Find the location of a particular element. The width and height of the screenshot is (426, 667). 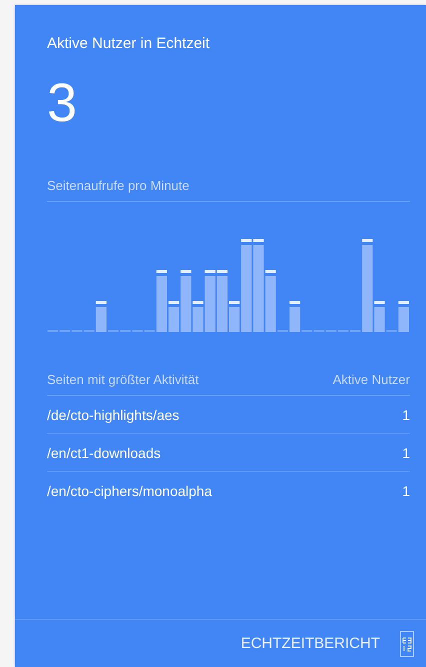

page-path: /de/cto-highlights/aes is located at coordinates (113, 414).